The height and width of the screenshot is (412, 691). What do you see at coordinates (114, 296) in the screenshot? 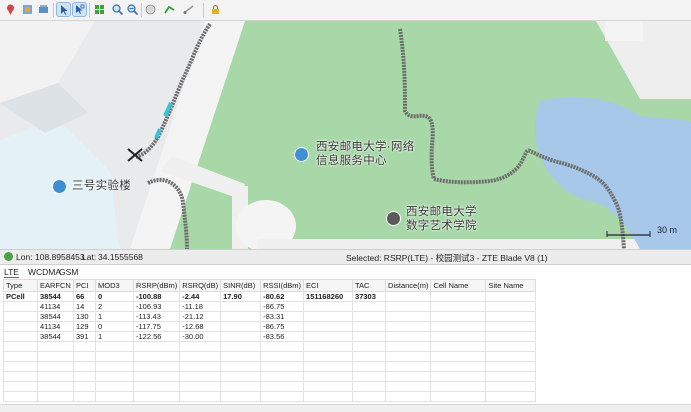
I see `table-cell: 0` at bounding box center [114, 296].